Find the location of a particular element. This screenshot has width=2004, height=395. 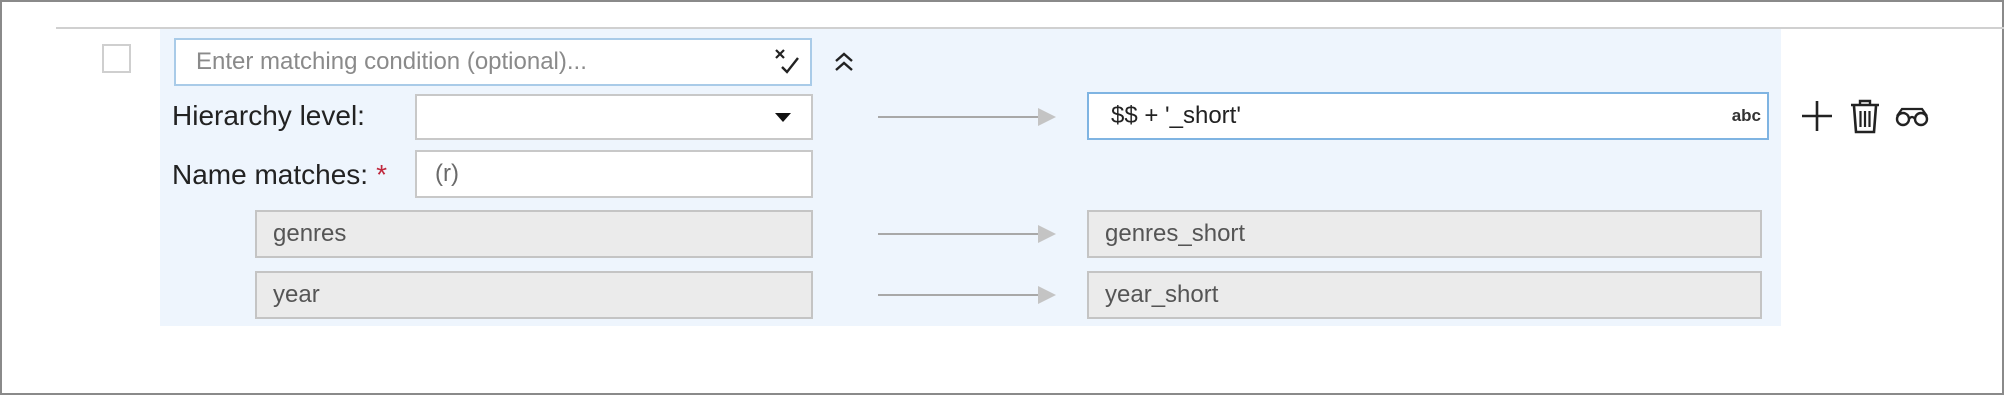

name-matches-label: Name matches: * is located at coordinates (279, 175).